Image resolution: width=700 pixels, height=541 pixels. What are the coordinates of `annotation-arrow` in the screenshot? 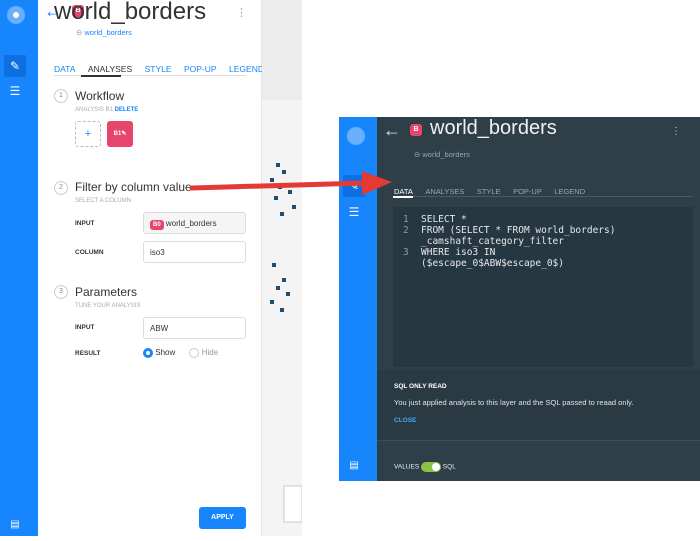 It's located at (290, 183).